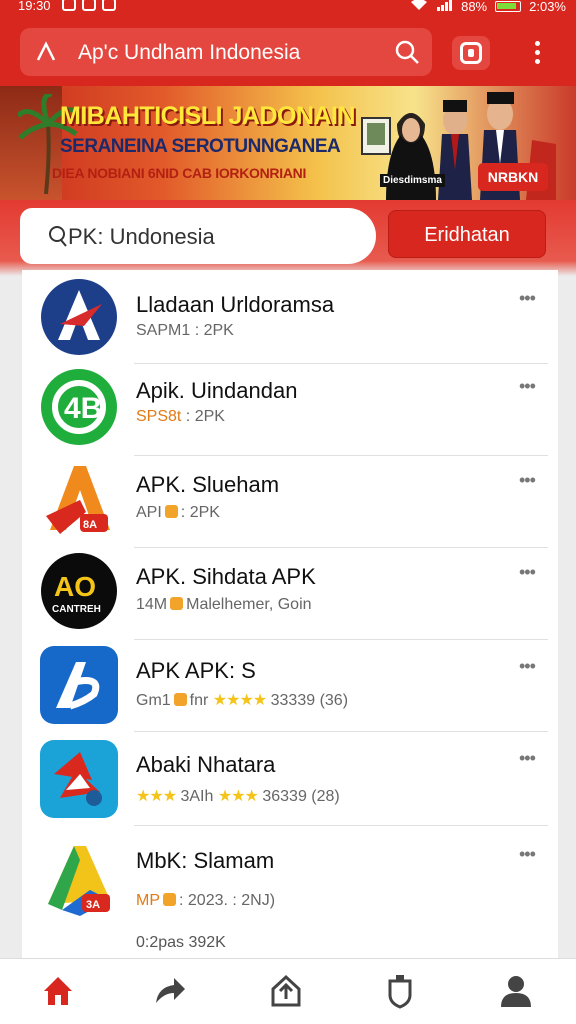 The height and width of the screenshot is (1024, 576). Describe the element at coordinates (467, 234) in the screenshot. I see `search-submit-button: Eridhatan` at that location.